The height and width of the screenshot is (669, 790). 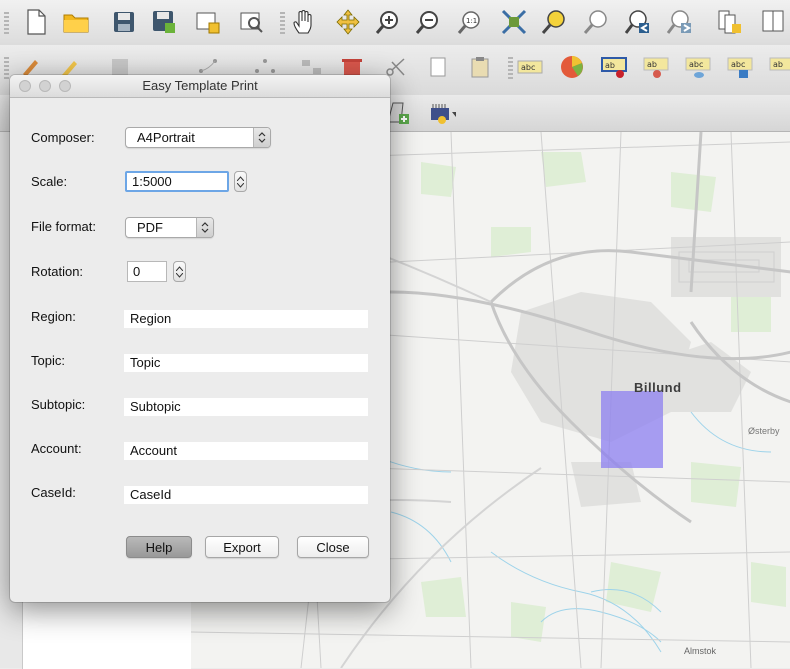 What do you see at coordinates (700, 651) in the screenshot?
I see `map-label-almstok: Almstok` at bounding box center [700, 651].